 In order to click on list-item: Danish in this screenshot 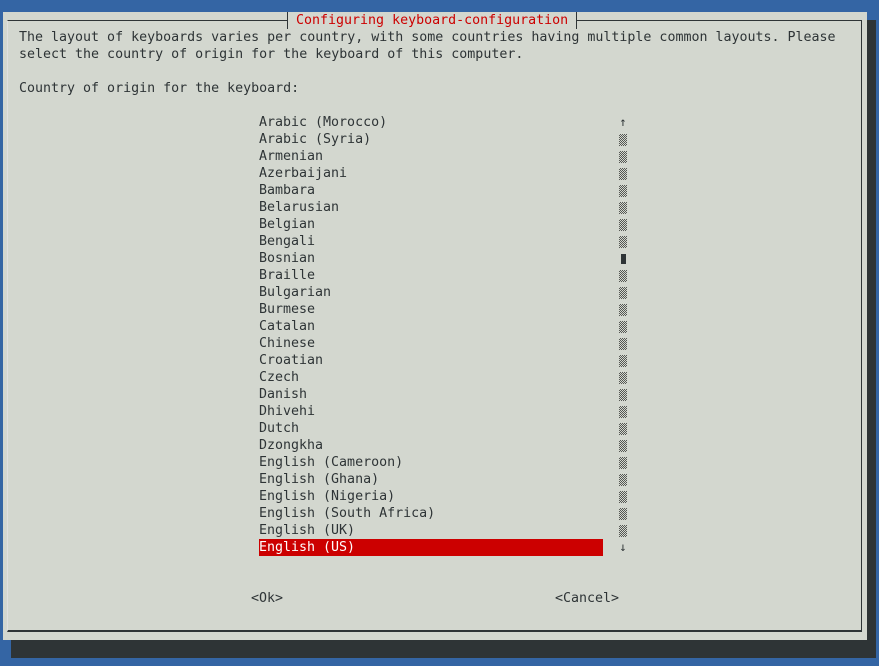, I will do `click(431, 394)`.